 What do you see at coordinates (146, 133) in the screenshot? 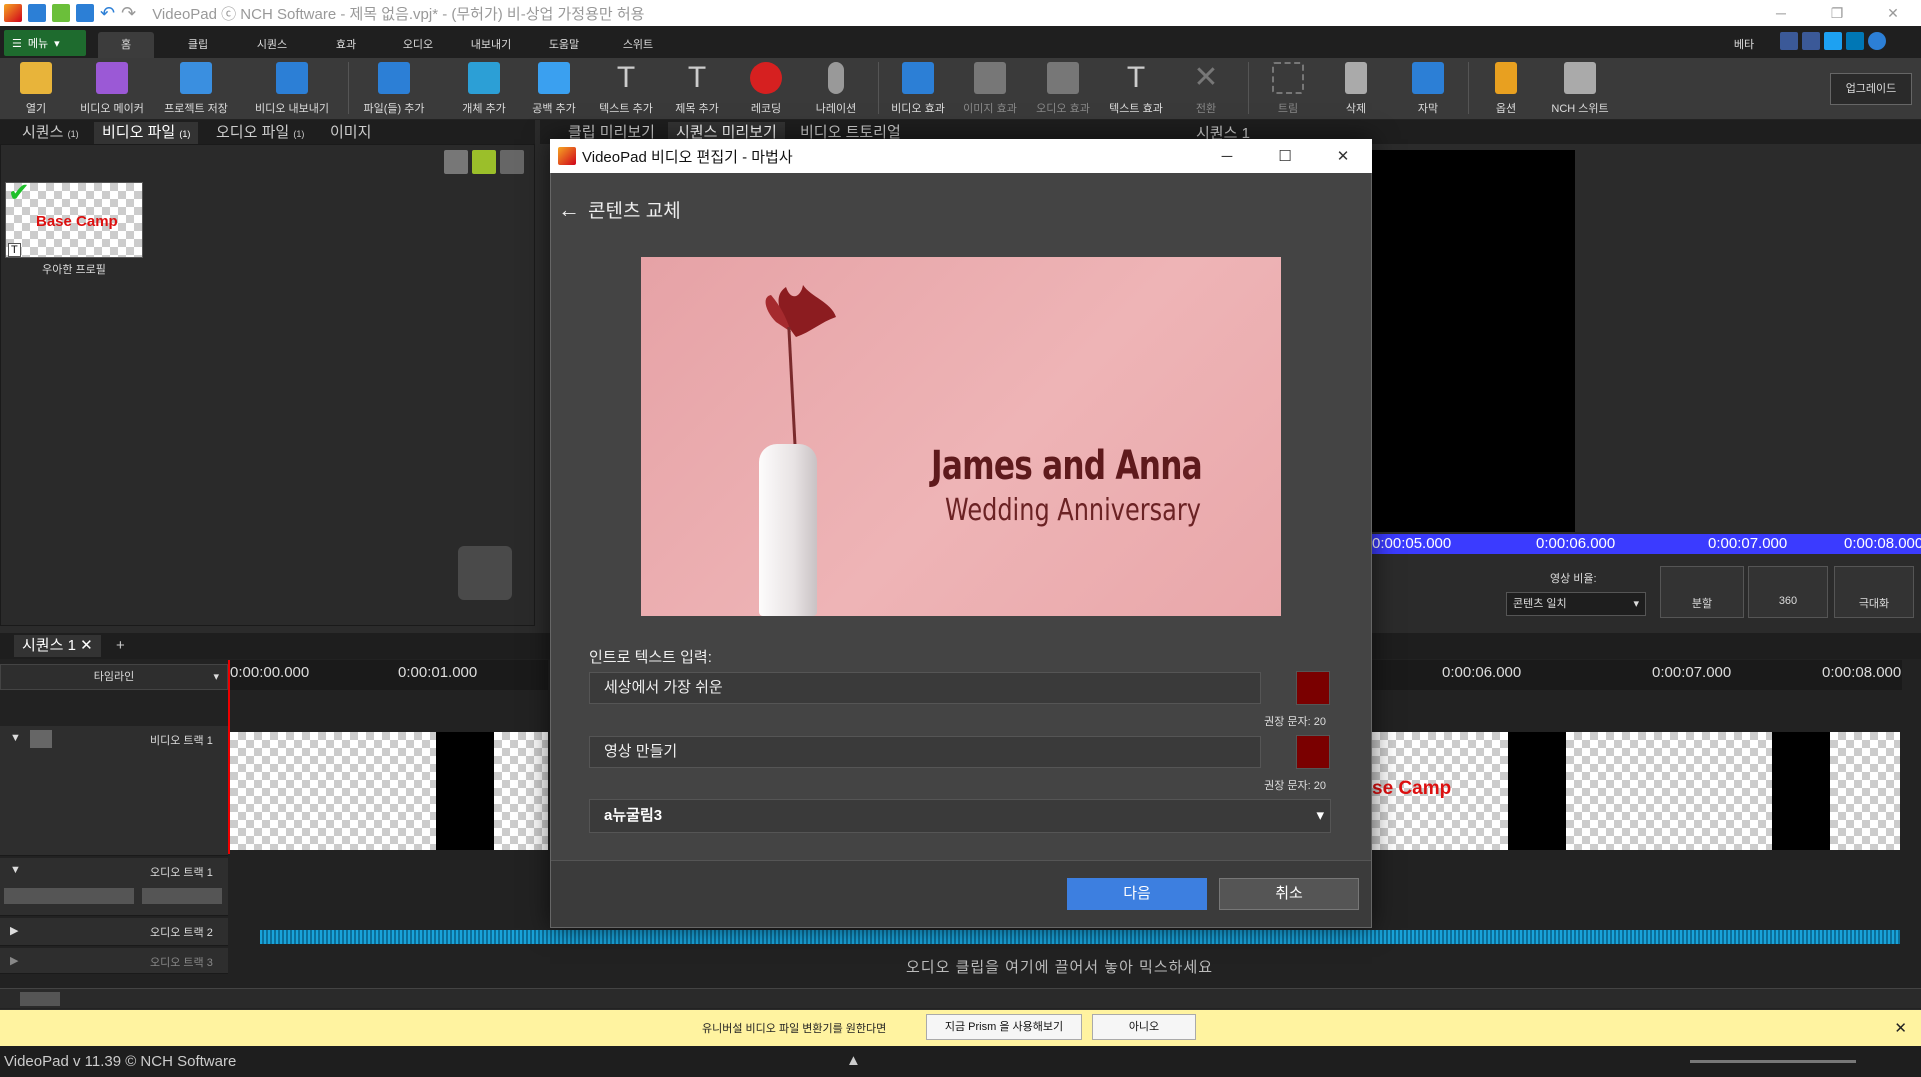
I see `bin-tab-video-files: 비디오 파일 (1)` at bounding box center [146, 133].